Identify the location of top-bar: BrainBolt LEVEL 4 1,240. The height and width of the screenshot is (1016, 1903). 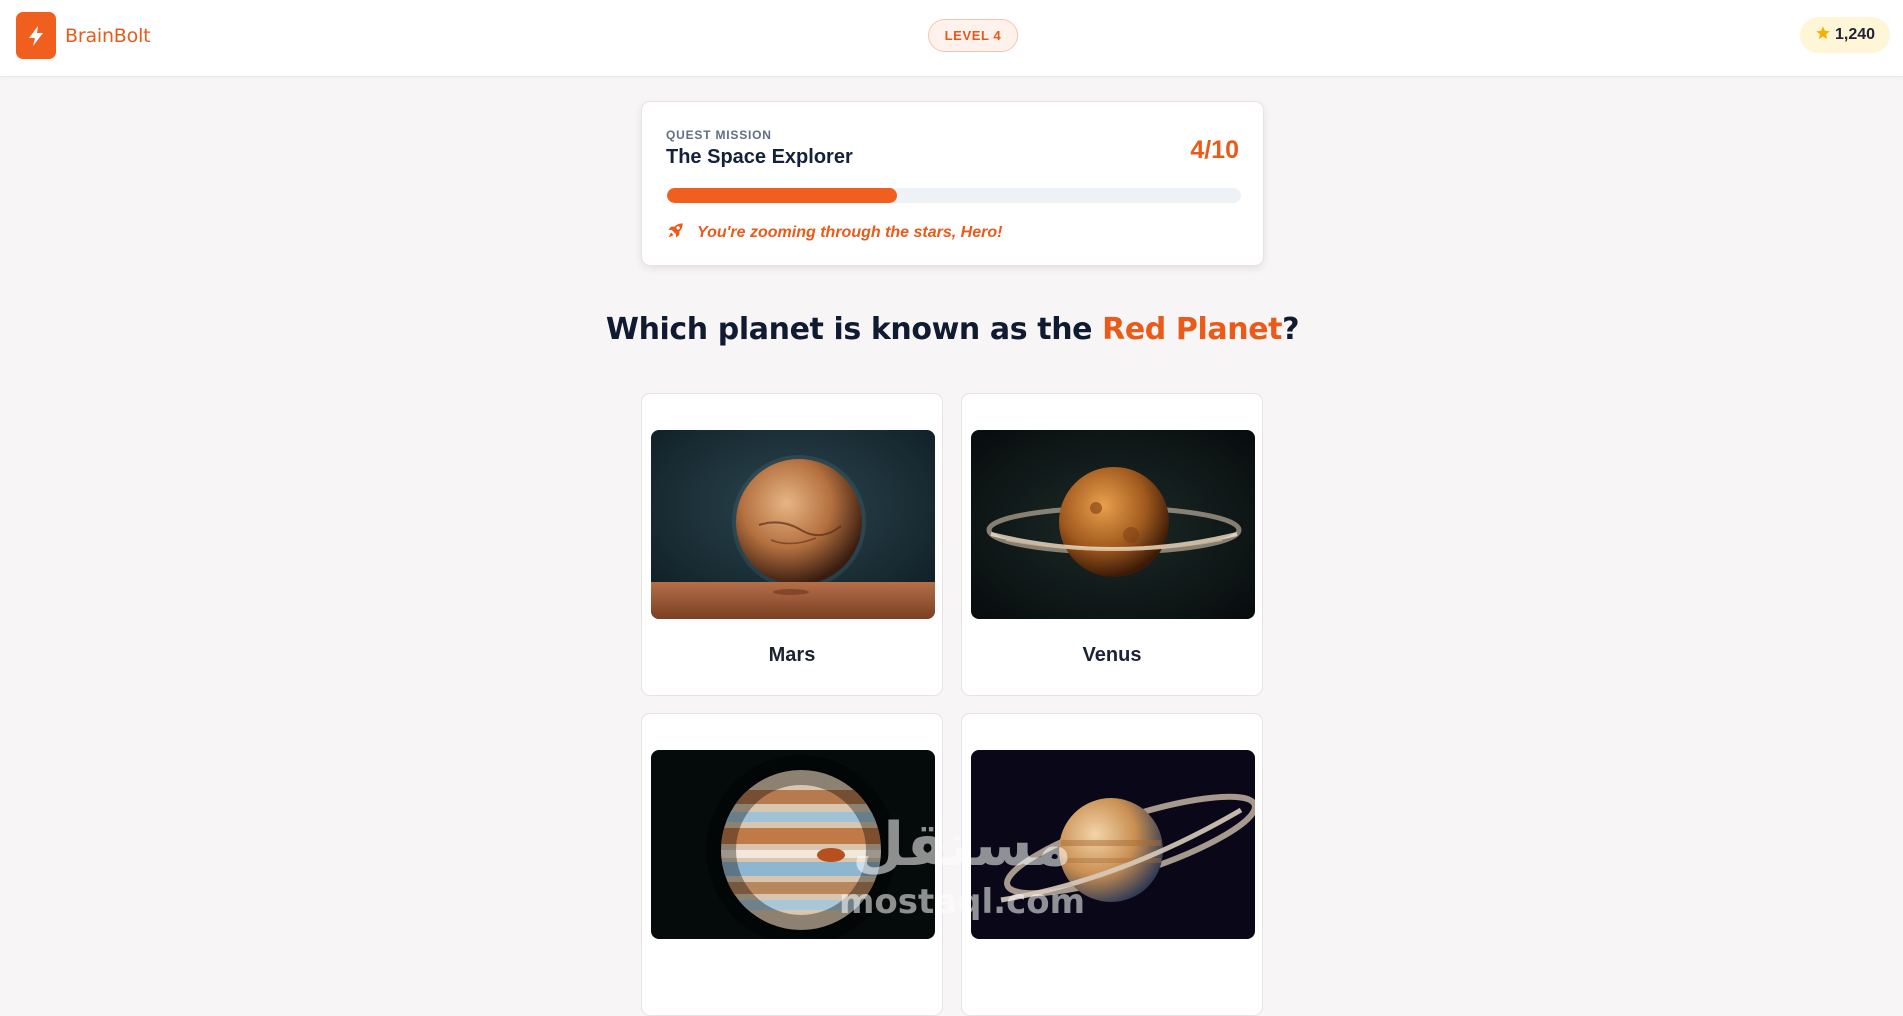
(951, 38).